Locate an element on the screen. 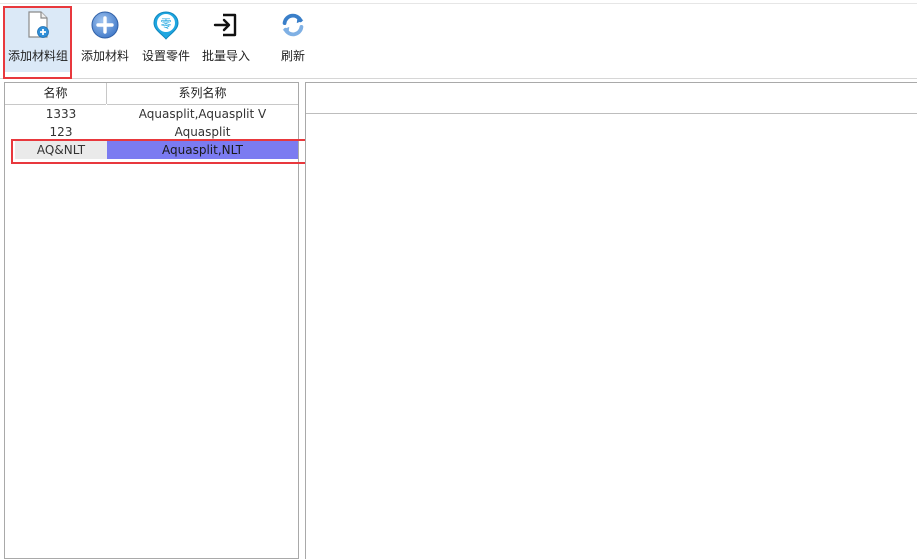  cell-series: Aquasplit,Aquasplit V is located at coordinates (202, 114).